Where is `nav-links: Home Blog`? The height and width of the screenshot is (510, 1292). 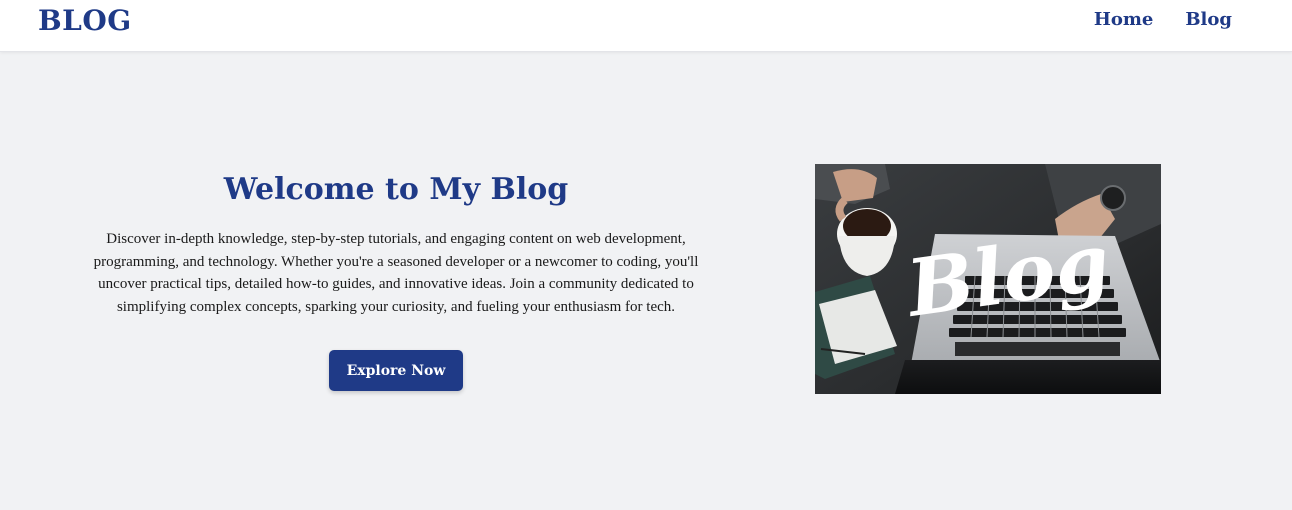 nav-links: Home Blog is located at coordinates (1163, 19).